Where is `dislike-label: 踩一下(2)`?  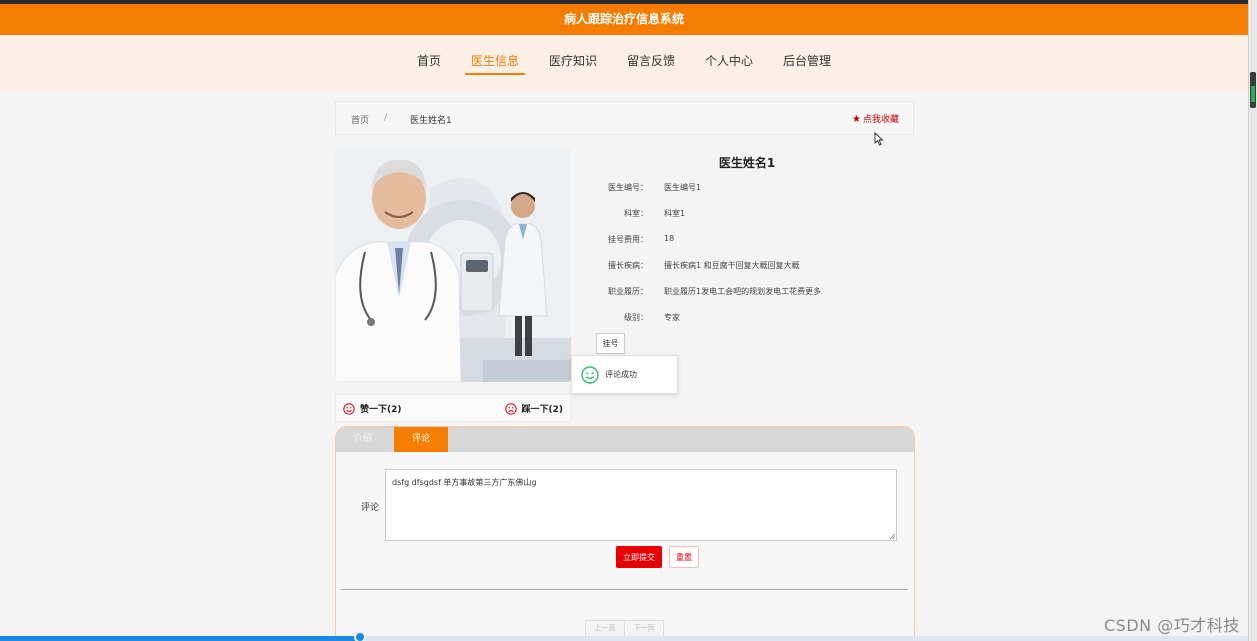
dislike-label: 踩一下(2) is located at coordinates (542, 410).